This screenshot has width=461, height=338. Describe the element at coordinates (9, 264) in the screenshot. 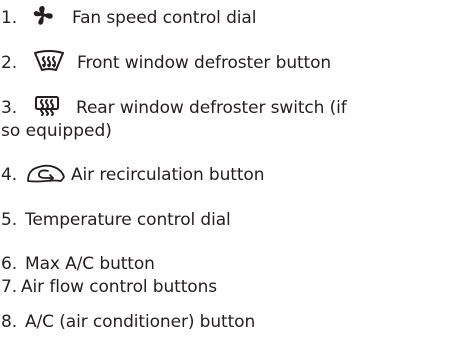

I see `item-number: 6.` at that location.